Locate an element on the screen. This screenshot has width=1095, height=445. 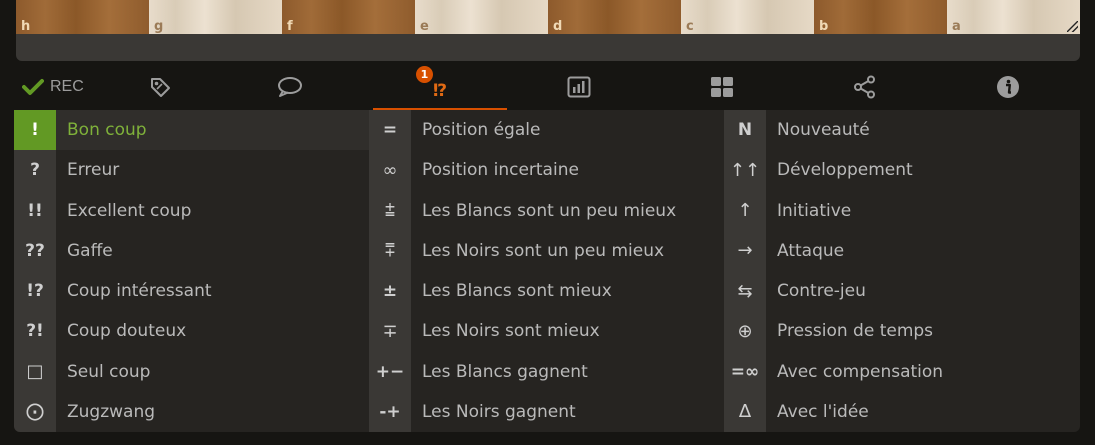
glyph-label: Les Blancs sont mieux is located at coordinates (517, 291).